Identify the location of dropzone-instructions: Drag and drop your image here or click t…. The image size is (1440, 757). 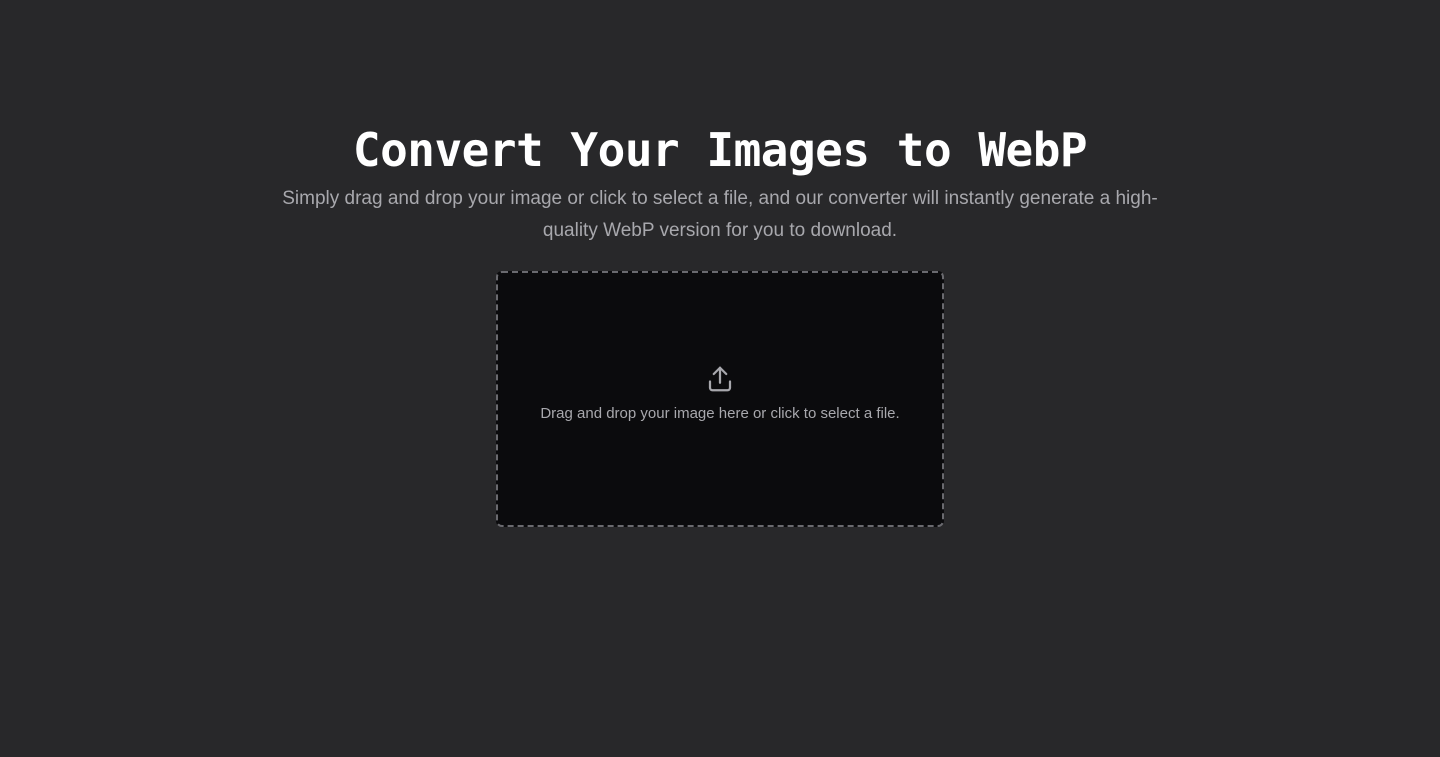
(720, 413).